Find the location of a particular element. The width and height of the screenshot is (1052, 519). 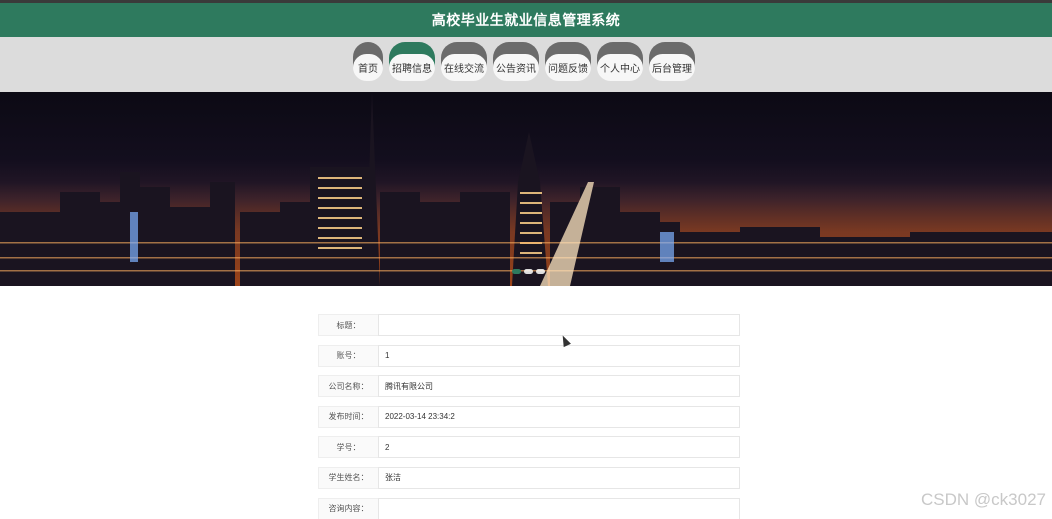

nav-item-profile: 个人中心 is located at coordinates (620, 61).